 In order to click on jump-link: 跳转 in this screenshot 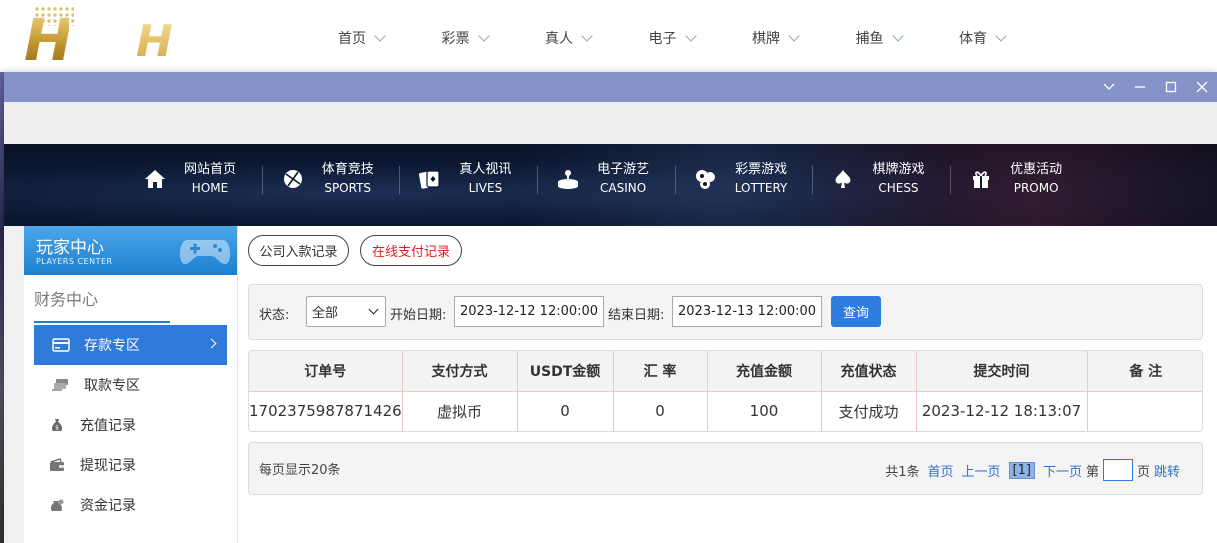, I will do `click(1167, 470)`.